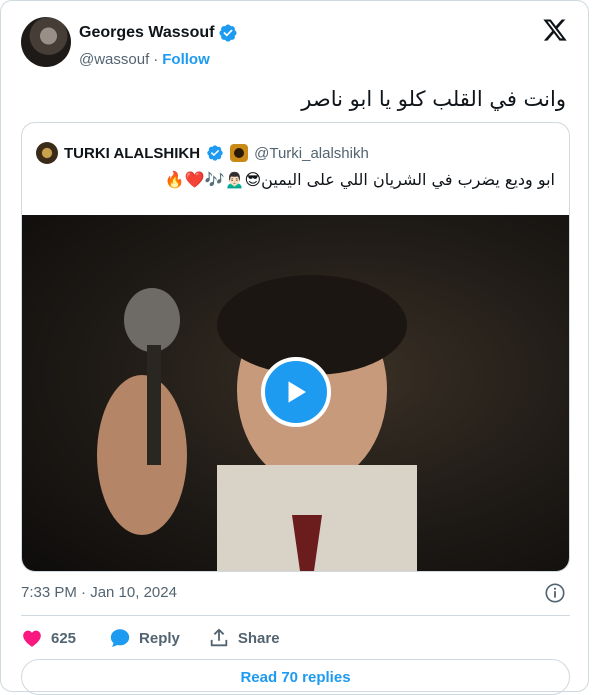  Describe the element at coordinates (186, 59) in the screenshot. I see `follow-button: Follow` at that location.